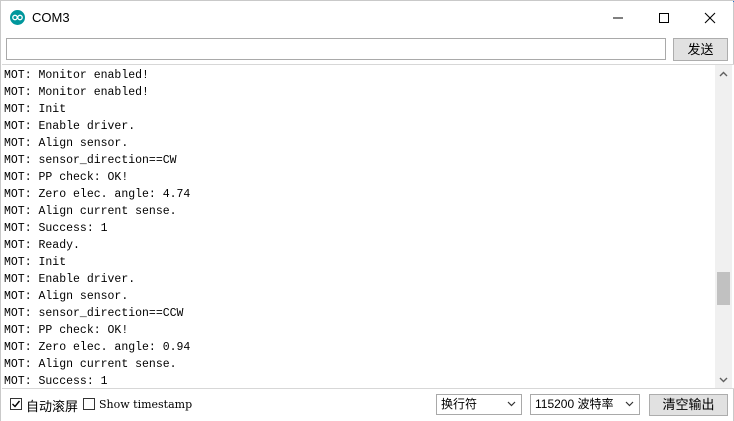 The image size is (734, 421). Describe the element at coordinates (700, 49) in the screenshot. I see `send-button: 发送` at that location.